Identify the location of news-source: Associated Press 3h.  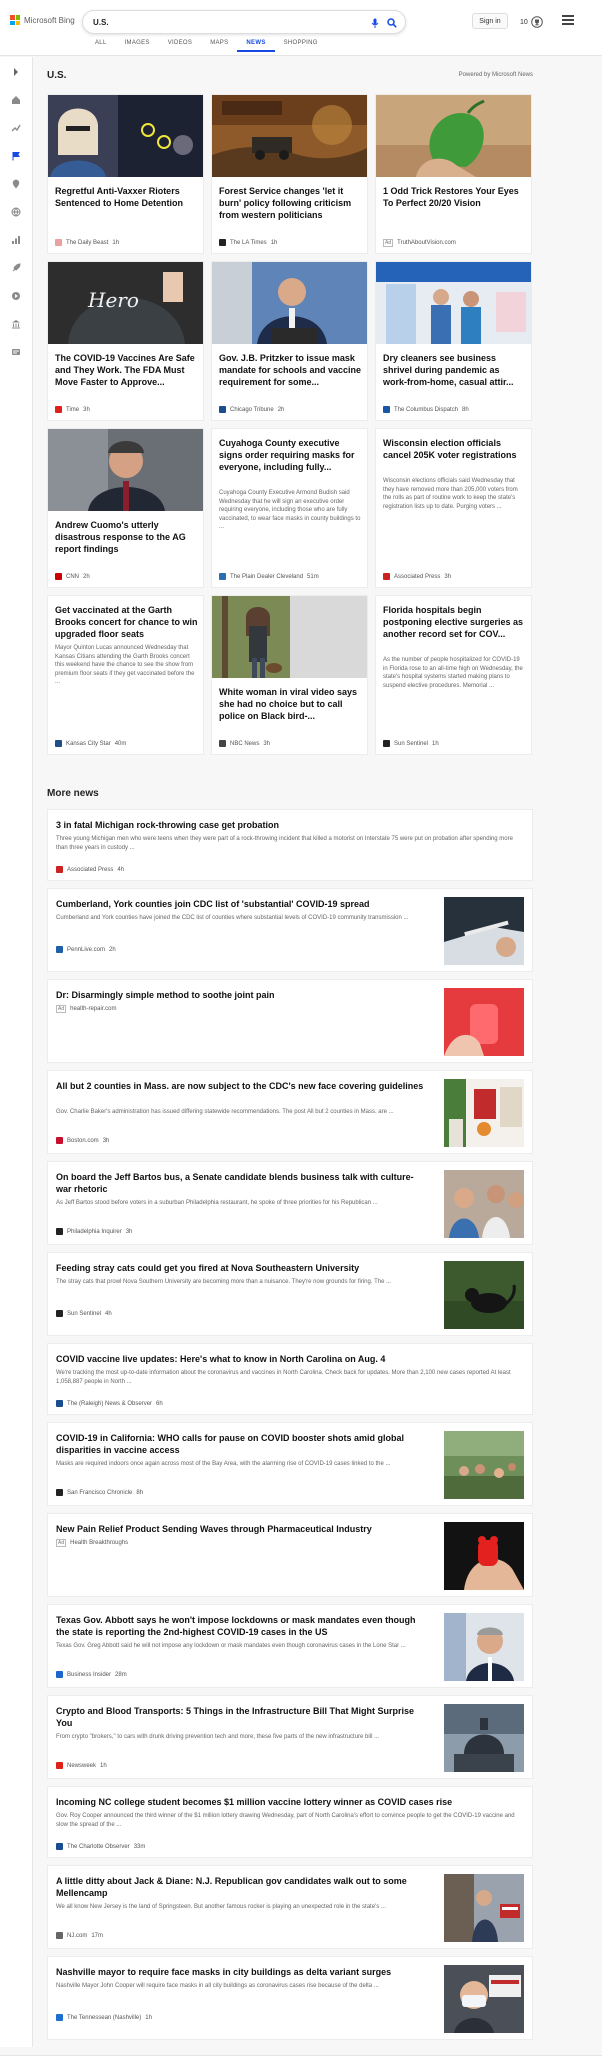
(417, 576).